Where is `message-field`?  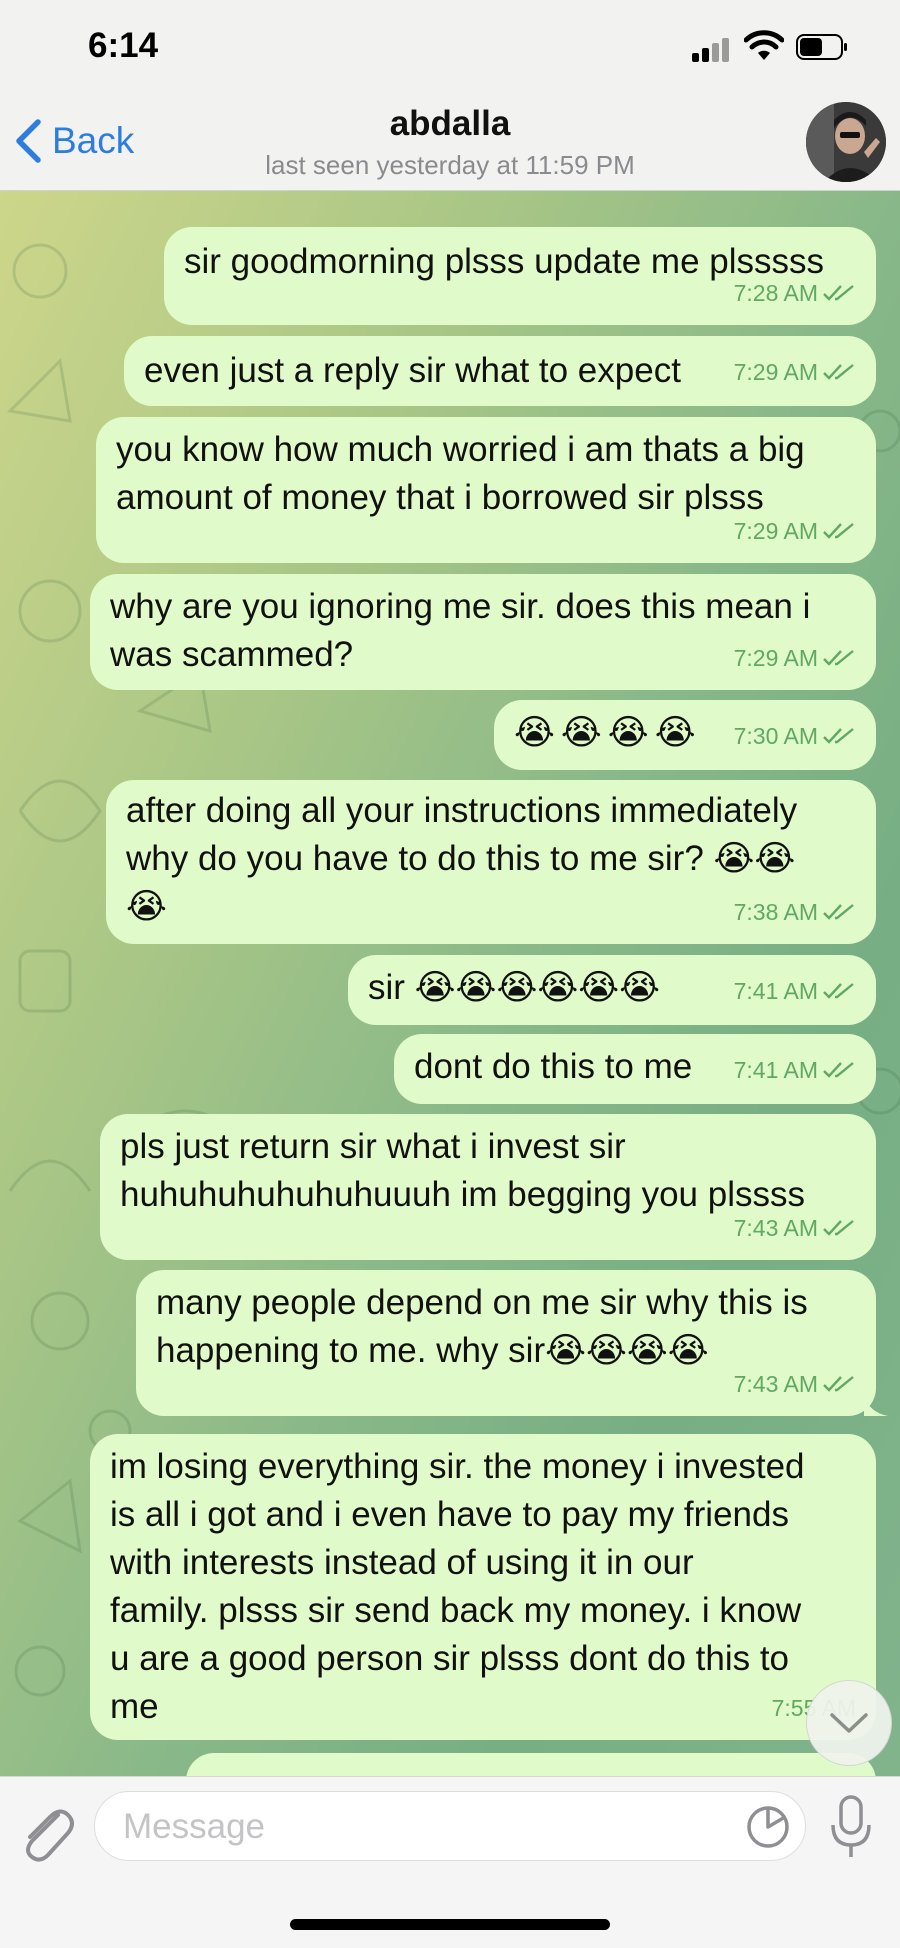 message-field is located at coordinates (450, 1826).